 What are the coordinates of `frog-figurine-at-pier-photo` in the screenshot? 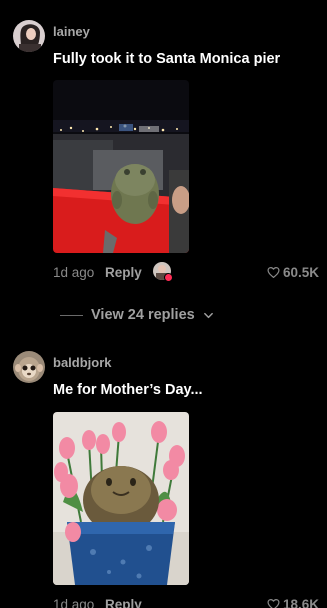 It's located at (121, 166).